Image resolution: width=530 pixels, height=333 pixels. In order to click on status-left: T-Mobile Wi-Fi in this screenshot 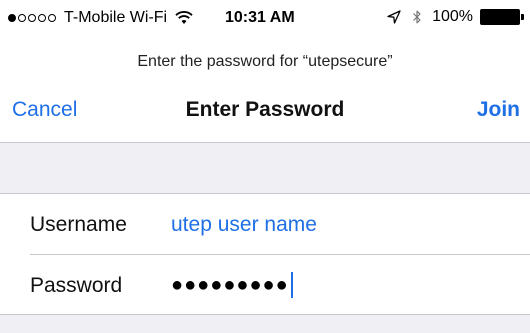, I will do `click(100, 18)`.